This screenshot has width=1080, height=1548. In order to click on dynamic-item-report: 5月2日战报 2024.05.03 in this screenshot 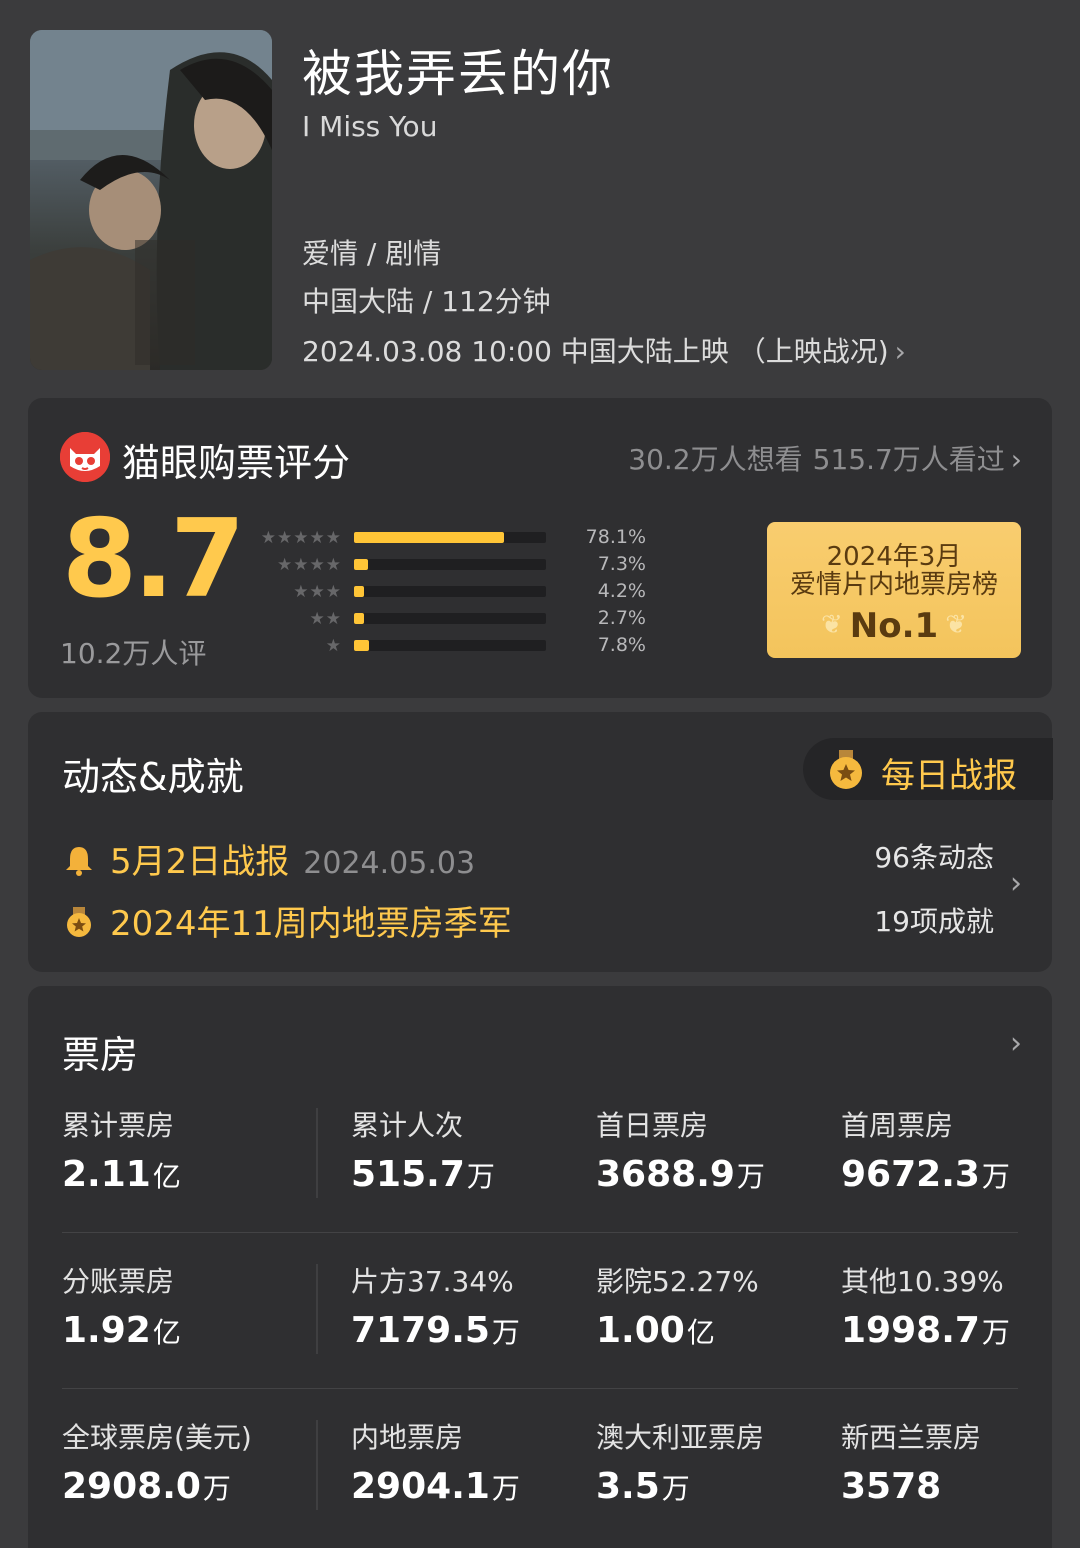, I will do `click(268, 858)`.